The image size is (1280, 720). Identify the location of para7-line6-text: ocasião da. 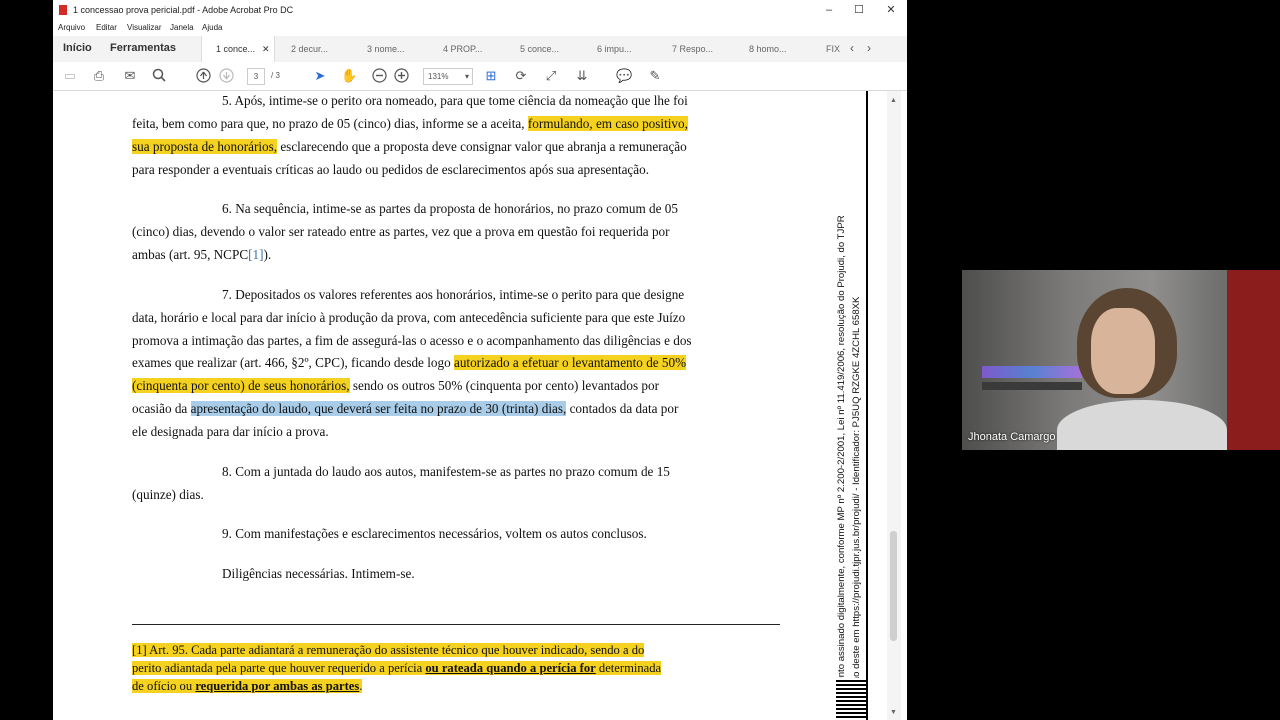
(160, 408).